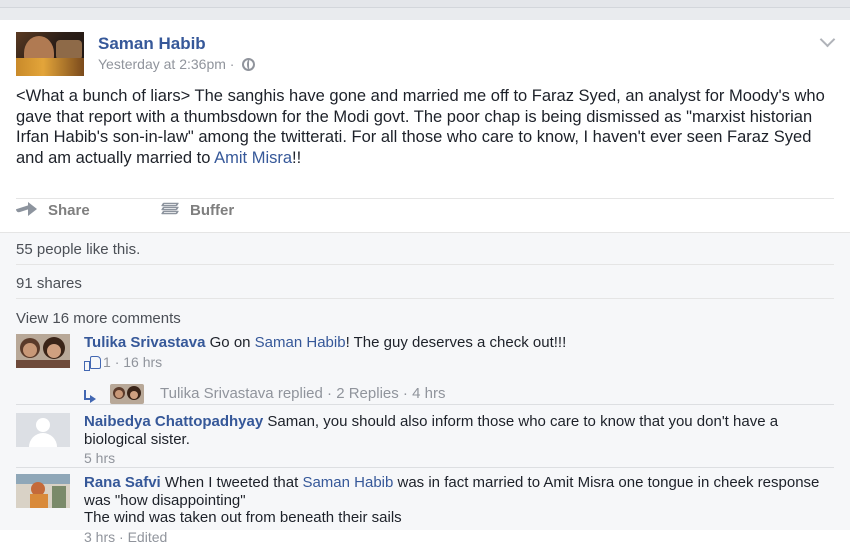 This screenshot has width=850, height=550. Describe the element at coordinates (50, 54) in the screenshot. I see `author-avatar` at that location.